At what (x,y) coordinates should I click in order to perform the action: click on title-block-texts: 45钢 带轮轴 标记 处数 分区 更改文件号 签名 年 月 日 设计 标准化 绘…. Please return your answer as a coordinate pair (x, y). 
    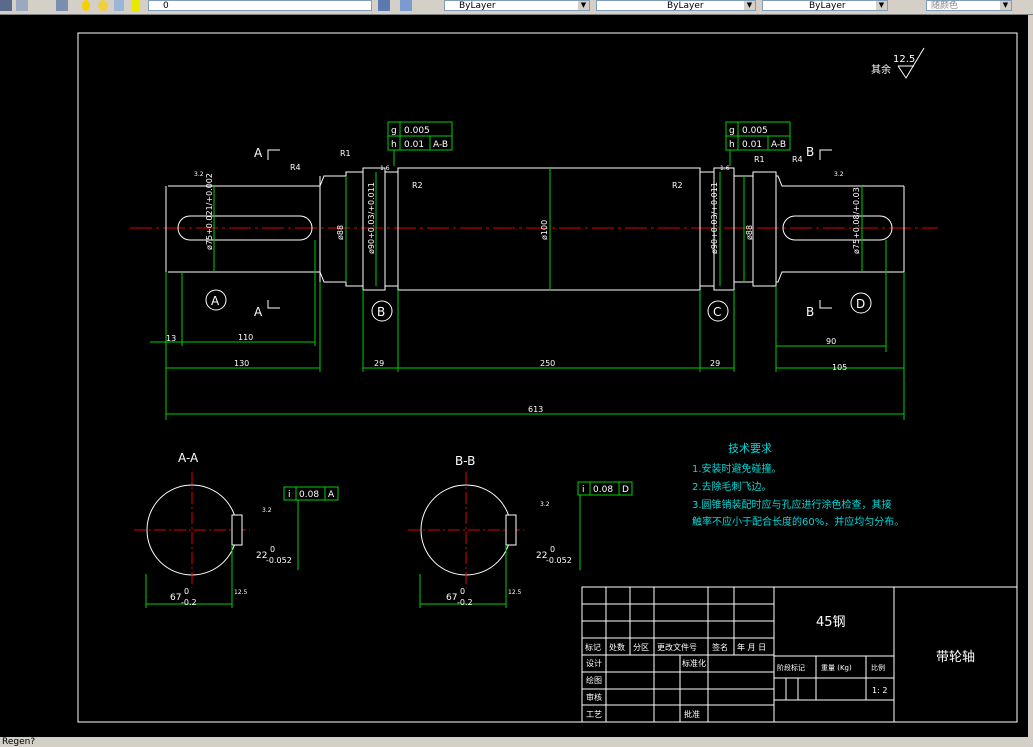
    Looking at the image, I should click on (780, 667).